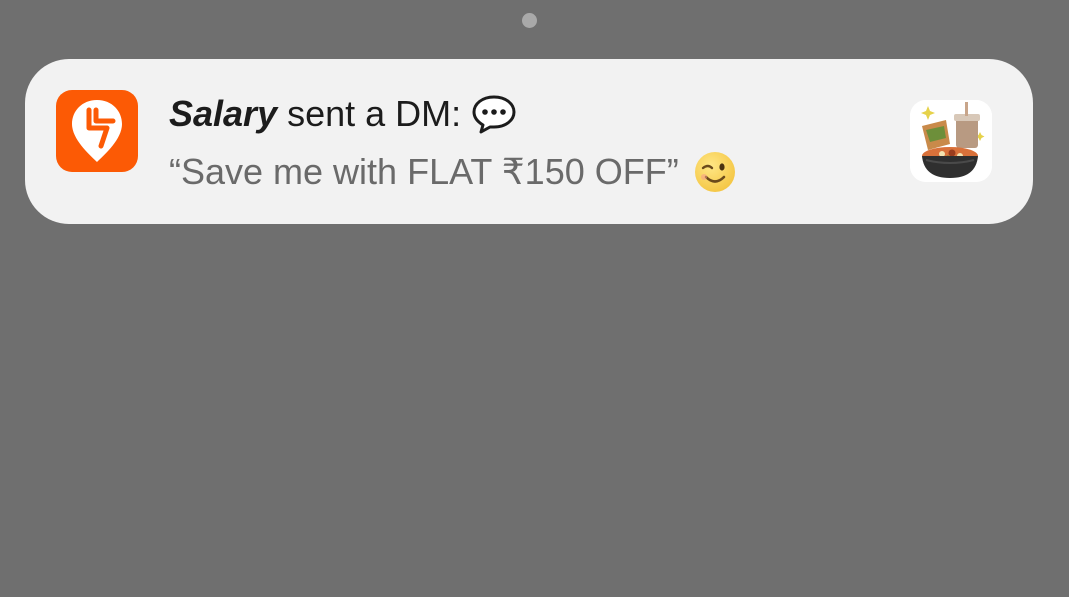 This screenshot has height=597, width=1069. What do you see at coordinates (374, 113) in the screenshot?
I see `title-text: sent a DM:` at bounding box center [374, 113].